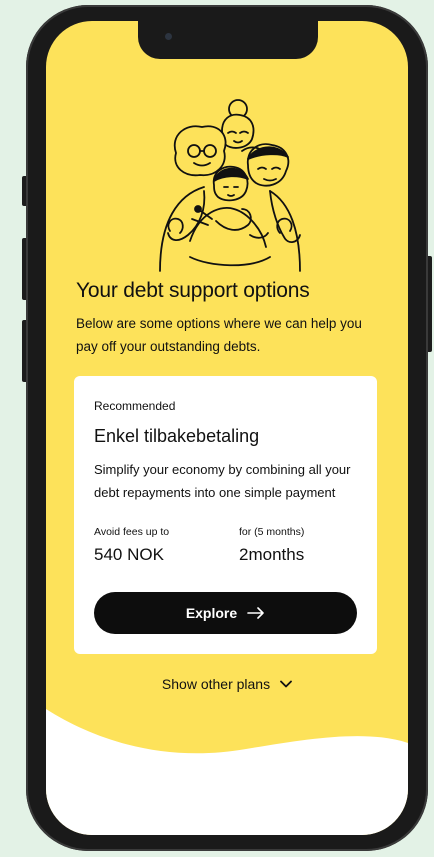 This screenshot has width=434, height=857. Describe the element at coordinates (177, 436) in the screenshot. I see `plan-title: Enkel tilbakebetaling` at that location.